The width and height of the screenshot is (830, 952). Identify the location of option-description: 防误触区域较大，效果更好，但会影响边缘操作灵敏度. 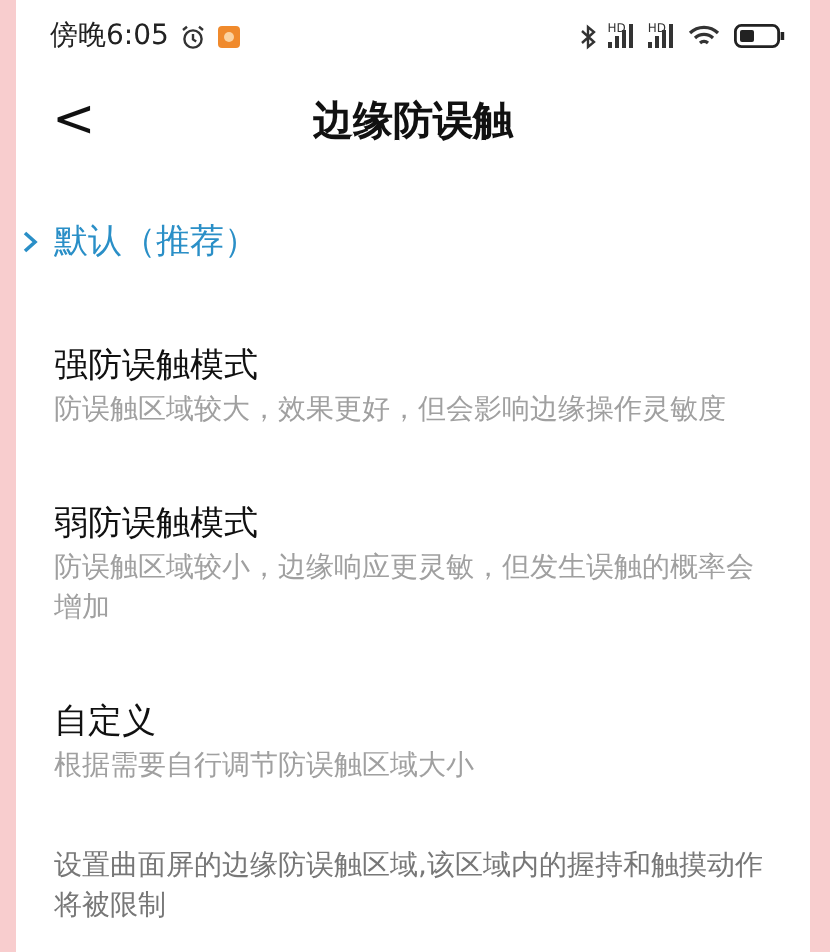
(391, 411).